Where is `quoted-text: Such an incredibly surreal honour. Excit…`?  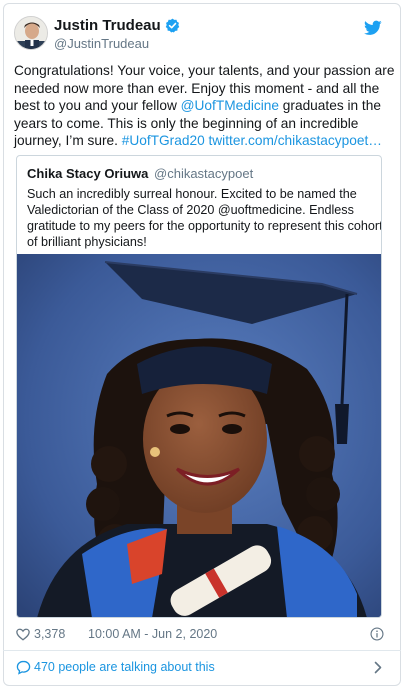 quoted-text: Such an incredibly surreal honour. Excit… is located at coordinates (204, 218).